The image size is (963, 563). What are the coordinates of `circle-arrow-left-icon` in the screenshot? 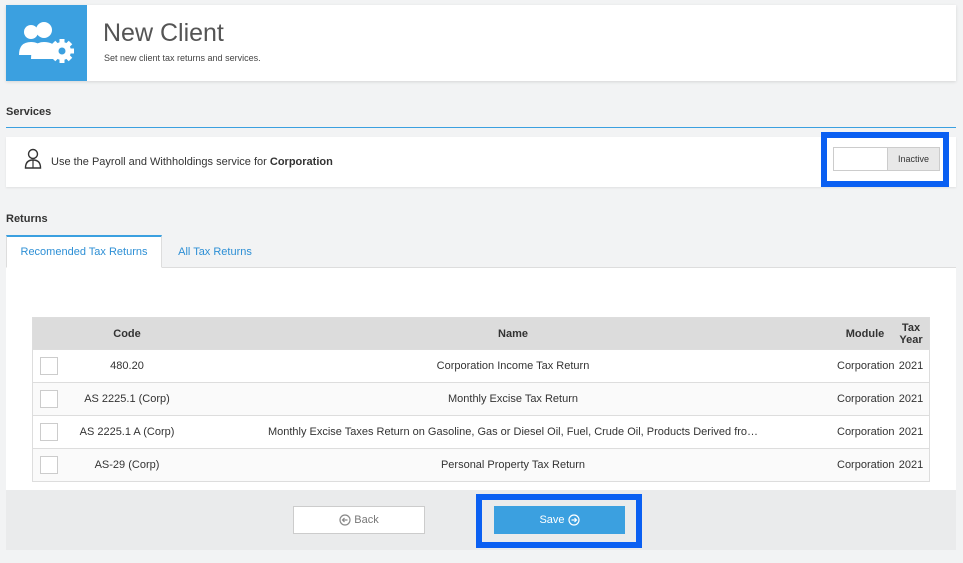 It's located at (345, 520).